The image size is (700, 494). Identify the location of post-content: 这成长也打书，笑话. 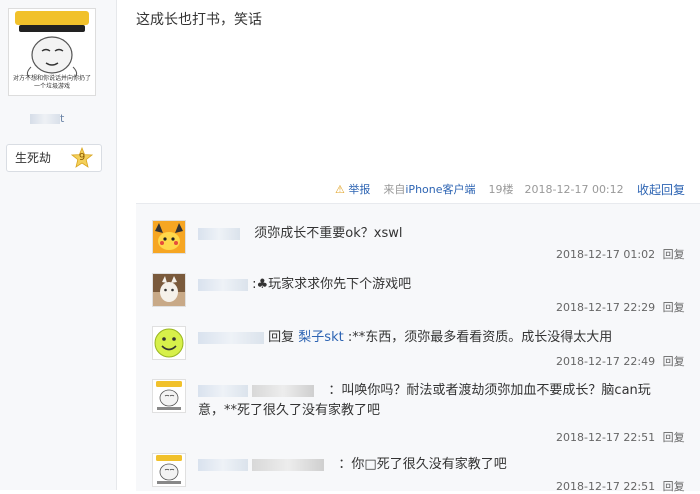
(199, 20).